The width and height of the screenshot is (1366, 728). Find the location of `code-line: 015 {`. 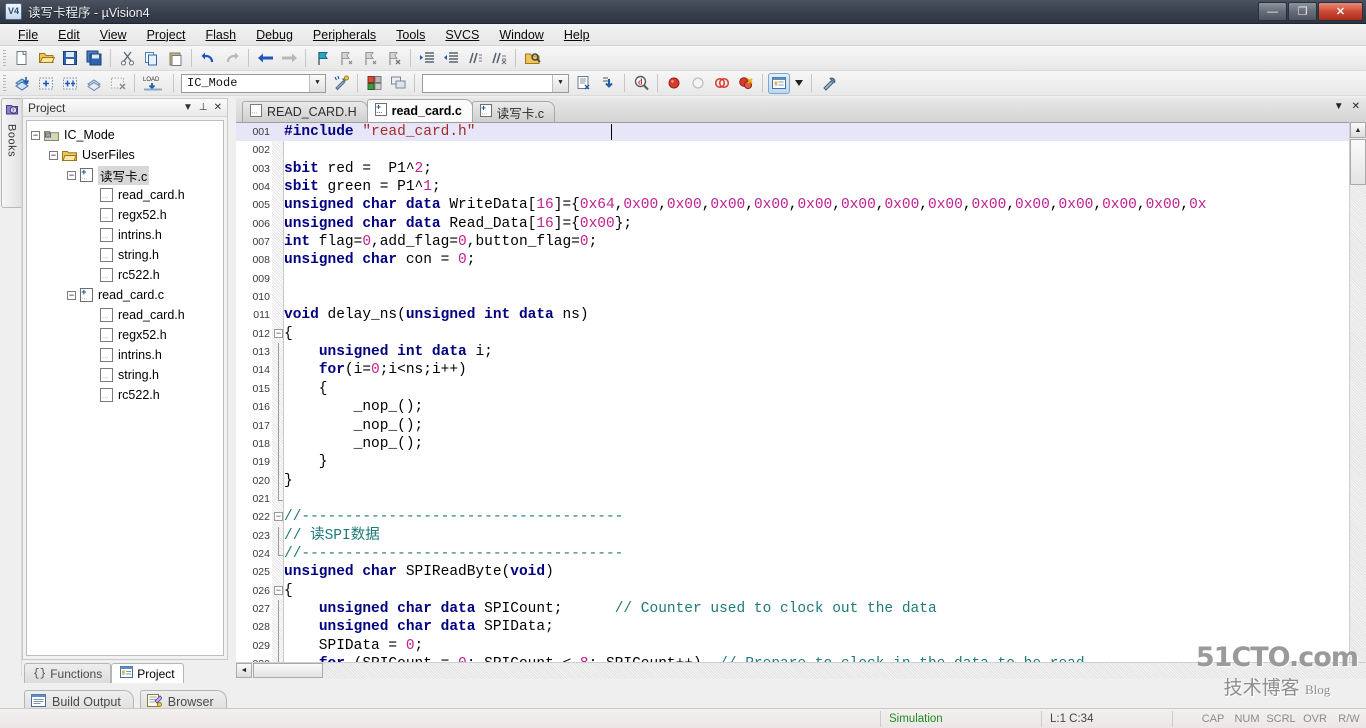

code-line: 015 { is located at coordinates (801, 389).